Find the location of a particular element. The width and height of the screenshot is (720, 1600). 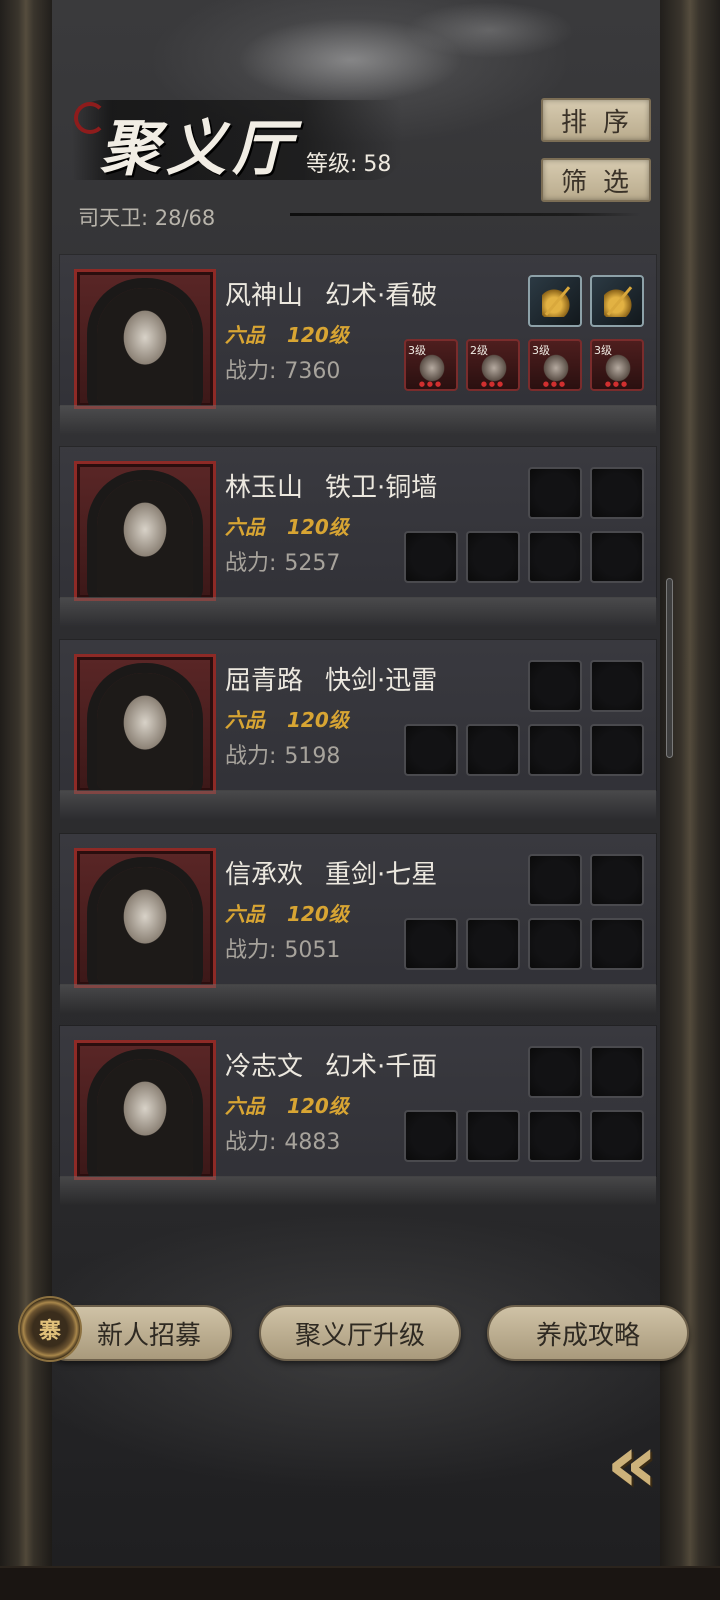

hero-name-line: 林玉山 铁卫·铜墙 is located at coordinates (331, 485).